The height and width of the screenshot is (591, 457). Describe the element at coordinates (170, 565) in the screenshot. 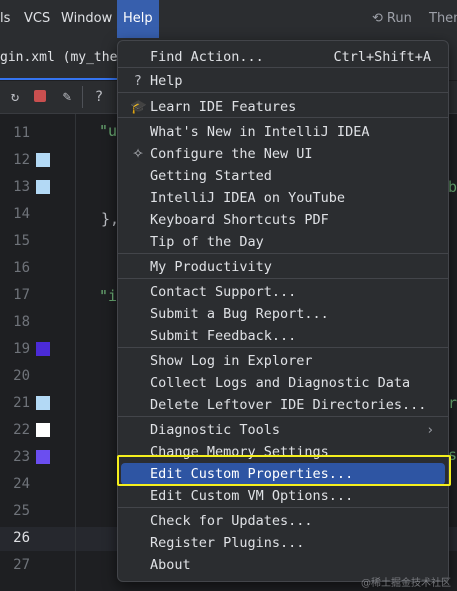

I see `menu-item-label: About` at that location.